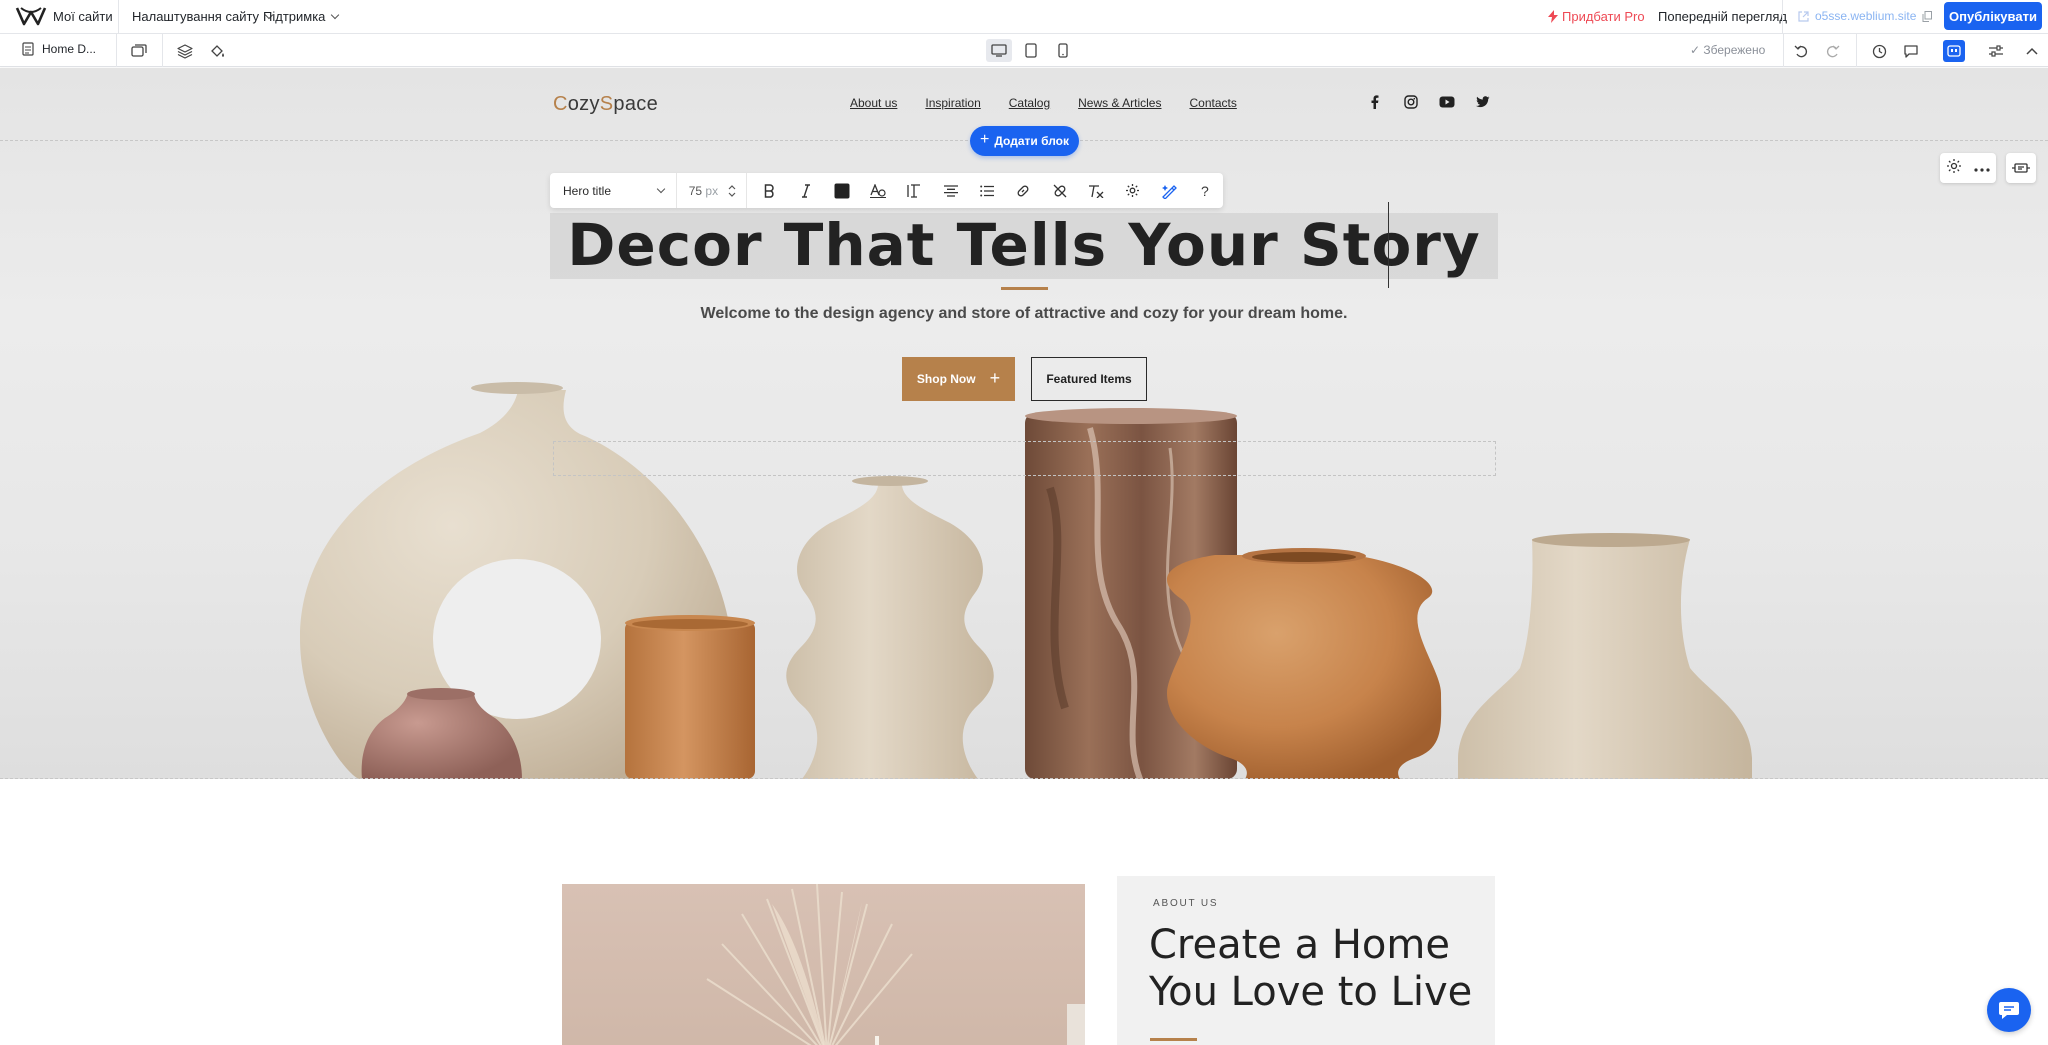 Image resolution: width=2048 pixels, height=1045 pixels. I want to click on add-block-label: Додати блок, so click(1031, 141).